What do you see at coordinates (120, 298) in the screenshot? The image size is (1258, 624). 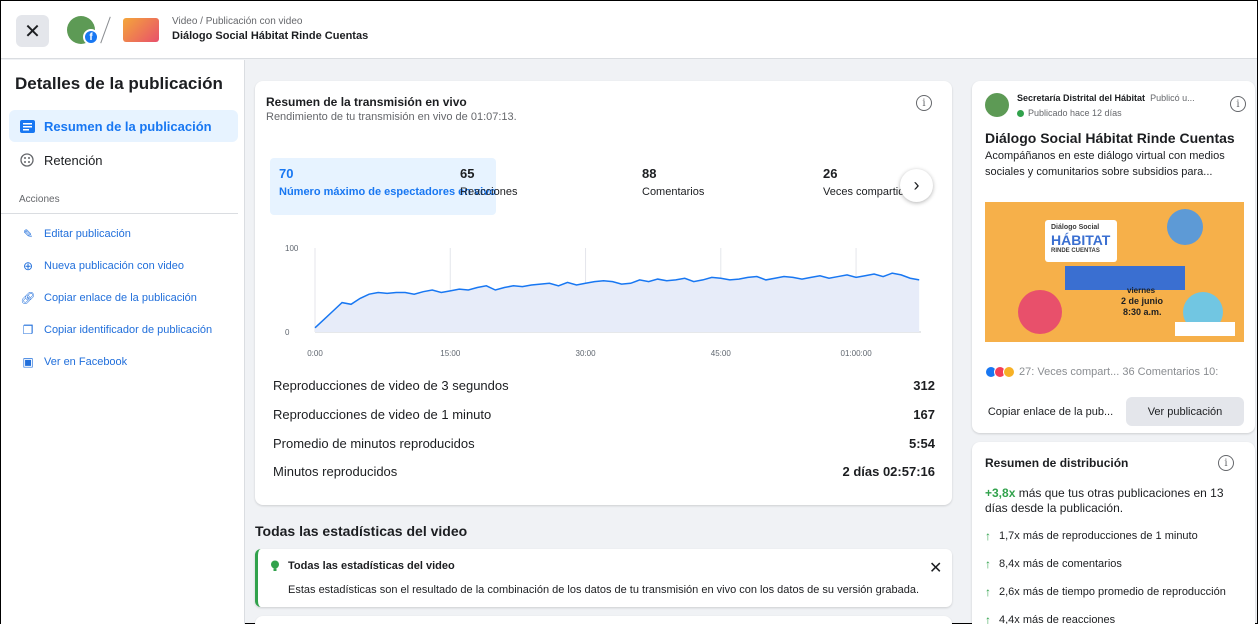 I see `action-label: Copiar enlace de la publicación` at bounding box center [120, 298].